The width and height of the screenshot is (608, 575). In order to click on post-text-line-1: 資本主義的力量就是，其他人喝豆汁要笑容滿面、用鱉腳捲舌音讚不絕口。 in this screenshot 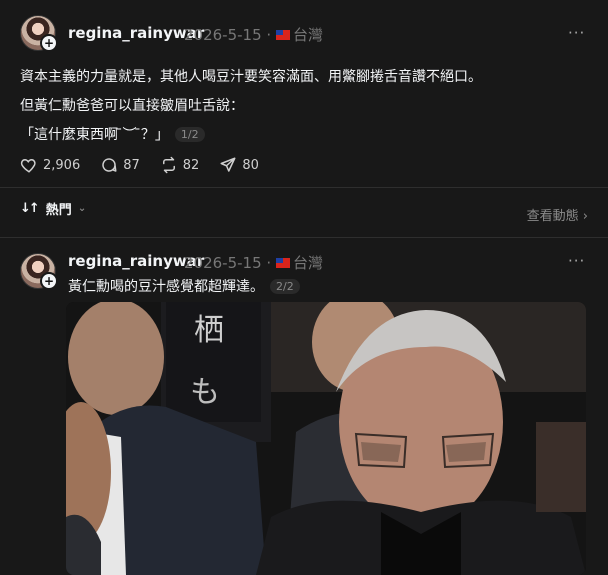, I will do `click(251, 77)`.